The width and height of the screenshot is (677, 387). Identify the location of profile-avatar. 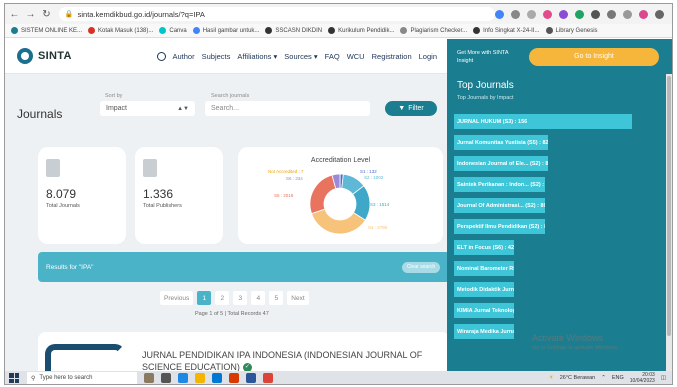
(643, 14).